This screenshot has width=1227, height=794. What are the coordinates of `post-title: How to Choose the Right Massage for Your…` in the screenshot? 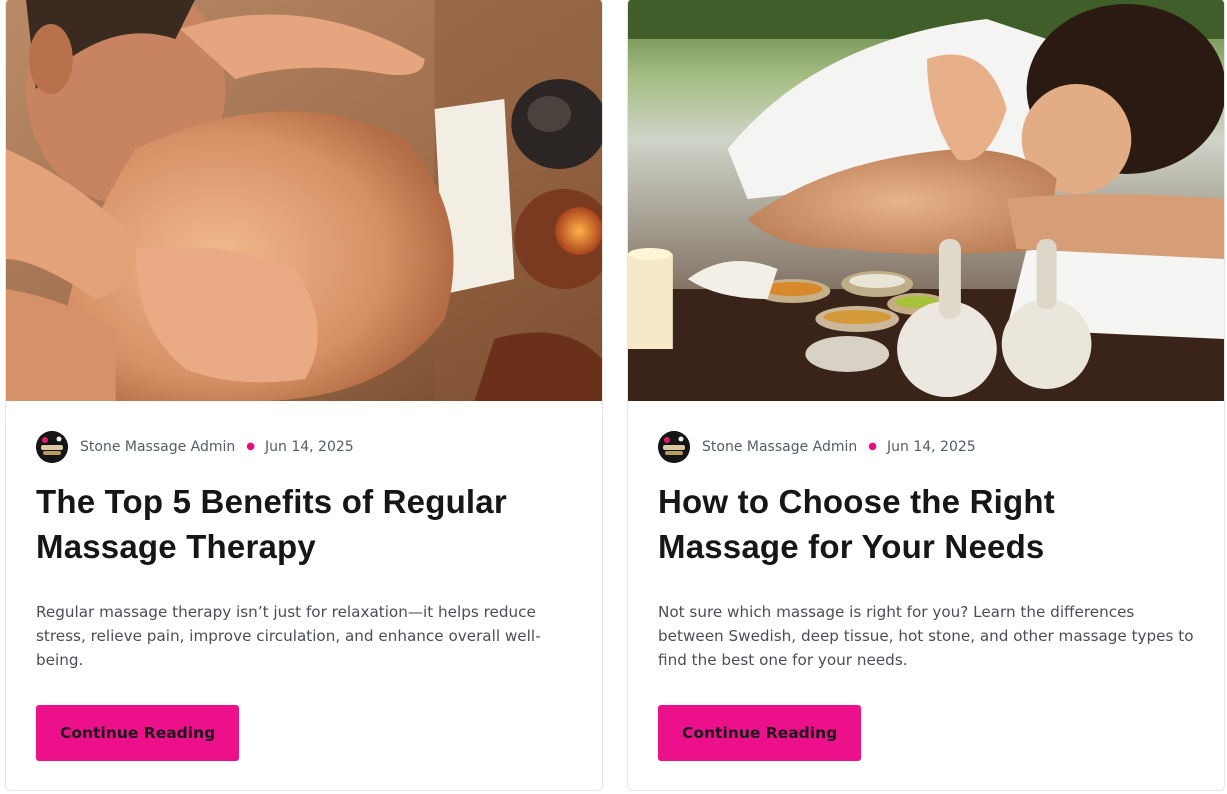 It's located at (918, 524).